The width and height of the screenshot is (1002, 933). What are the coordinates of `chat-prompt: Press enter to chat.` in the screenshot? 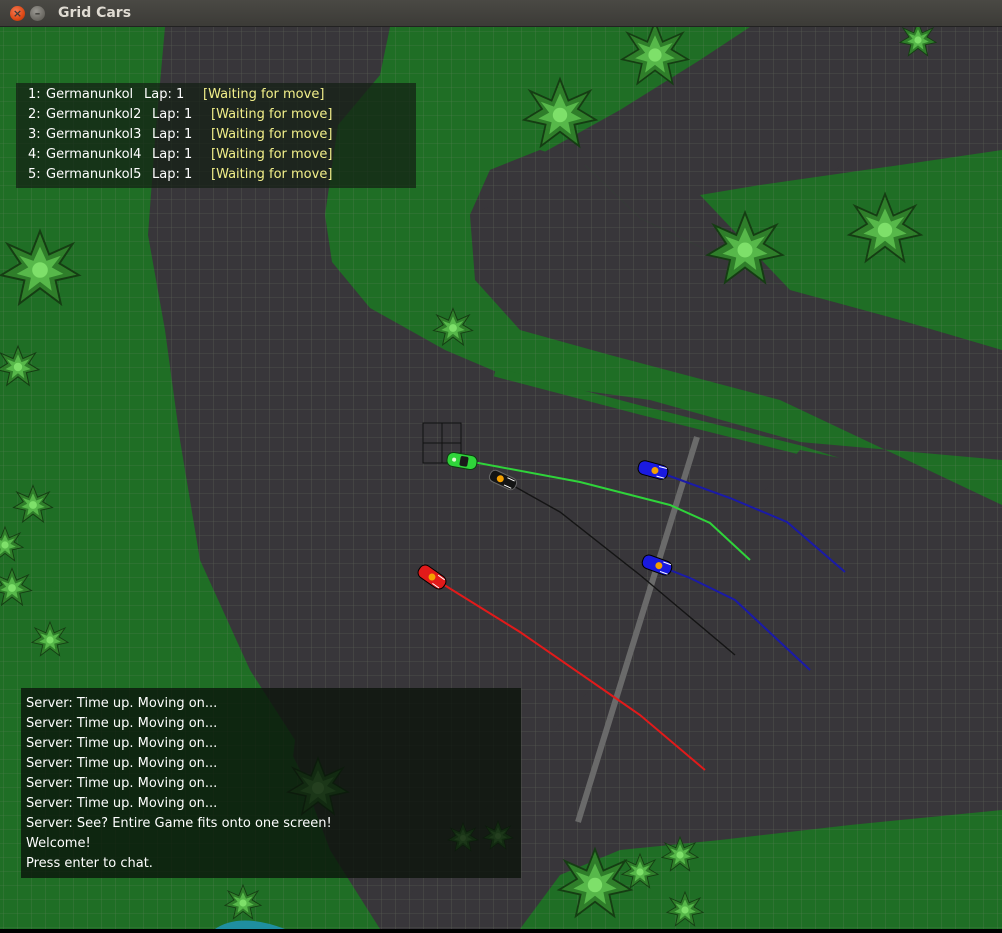 It's located at (89, 863).